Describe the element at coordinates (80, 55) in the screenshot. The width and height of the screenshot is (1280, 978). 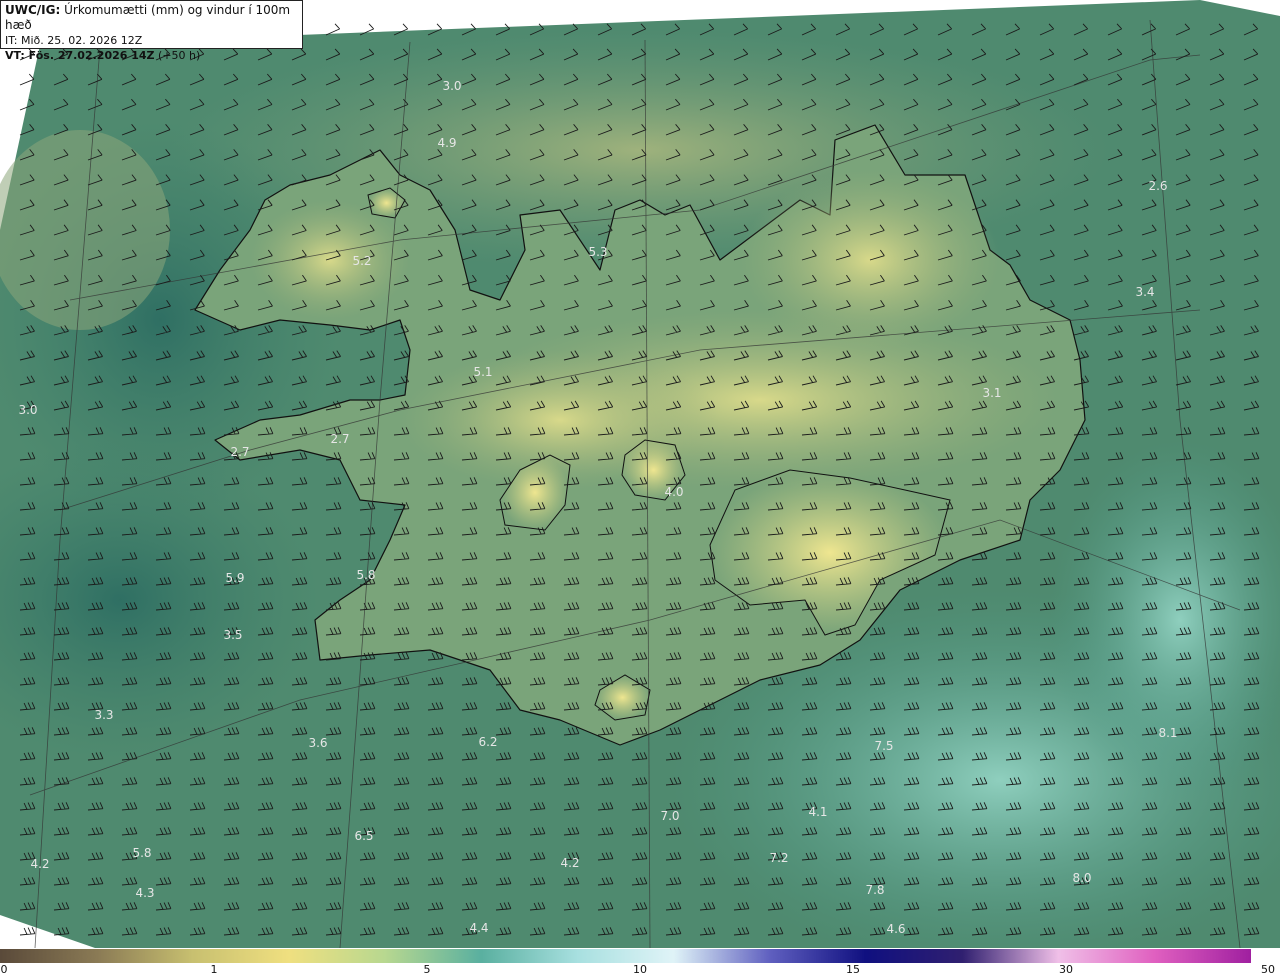
I see `valid-time: VT: Fös. 27.02.2026 14Z` at that location.